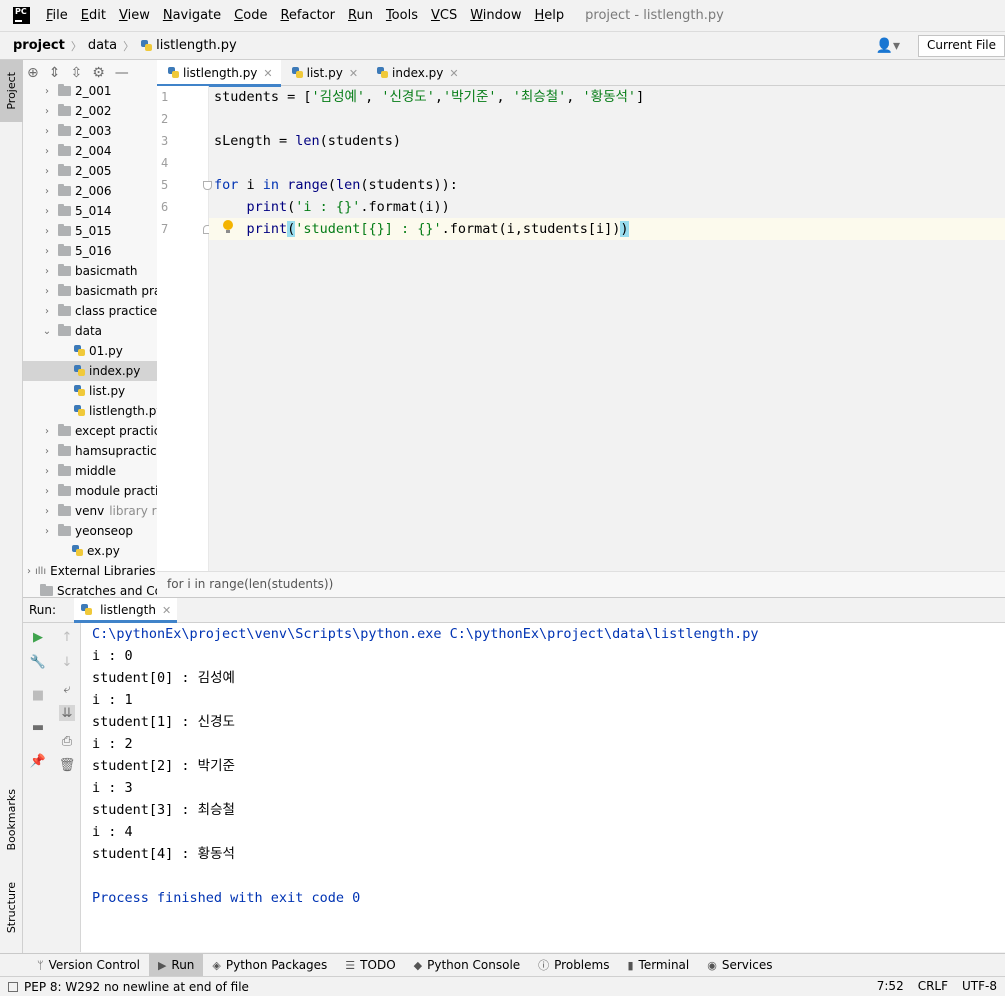 The width and height of the screenshot is (1005, 996). Describe the element at coordinates (11, 91) in the screenshot. I see `project-tool-tab: Project` at that location.